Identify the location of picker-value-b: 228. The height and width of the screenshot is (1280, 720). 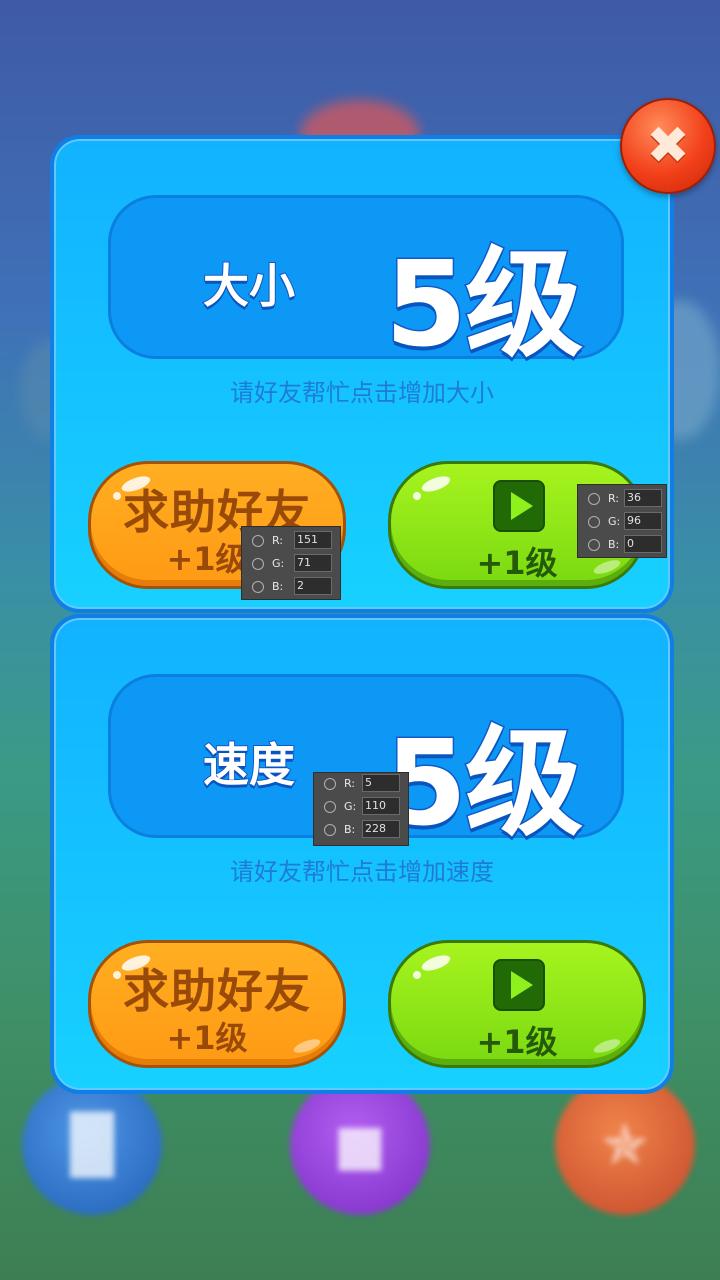
(381, 829).